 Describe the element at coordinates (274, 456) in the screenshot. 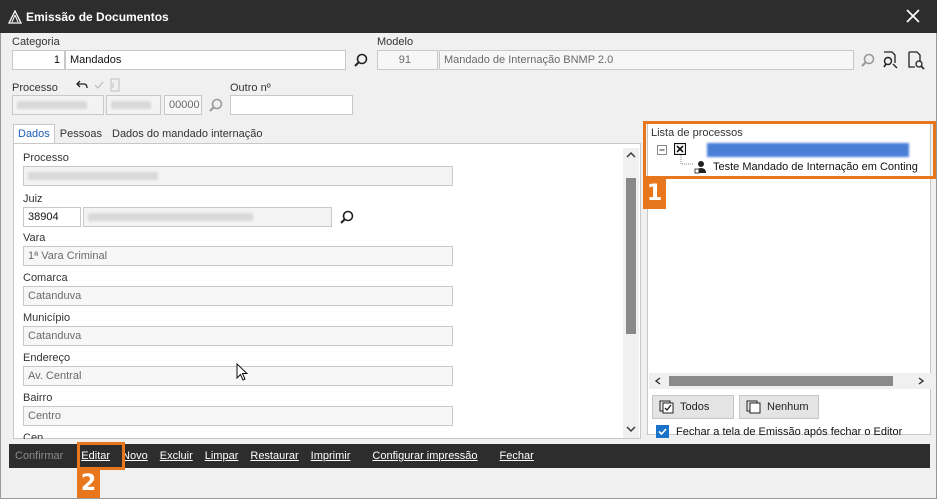

I see `restore-button: Restaurar` at that location.